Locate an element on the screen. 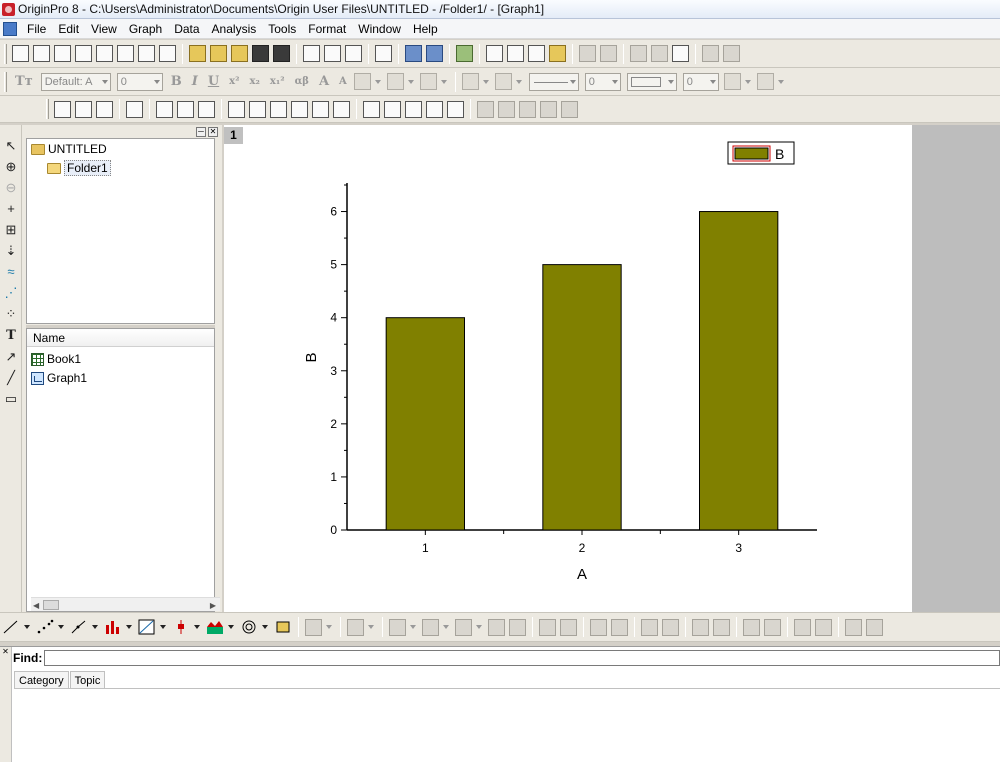 This screenshot has height=762, width=1000. new-project-icon is located at coordinates (20, 53).